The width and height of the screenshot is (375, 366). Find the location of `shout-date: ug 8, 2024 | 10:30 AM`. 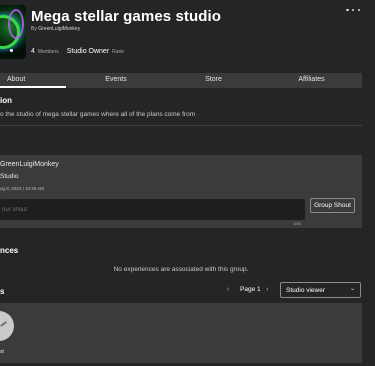

shout-date: ug 8, 2024 | 10:30 AM is located at coordinates (22, 188).